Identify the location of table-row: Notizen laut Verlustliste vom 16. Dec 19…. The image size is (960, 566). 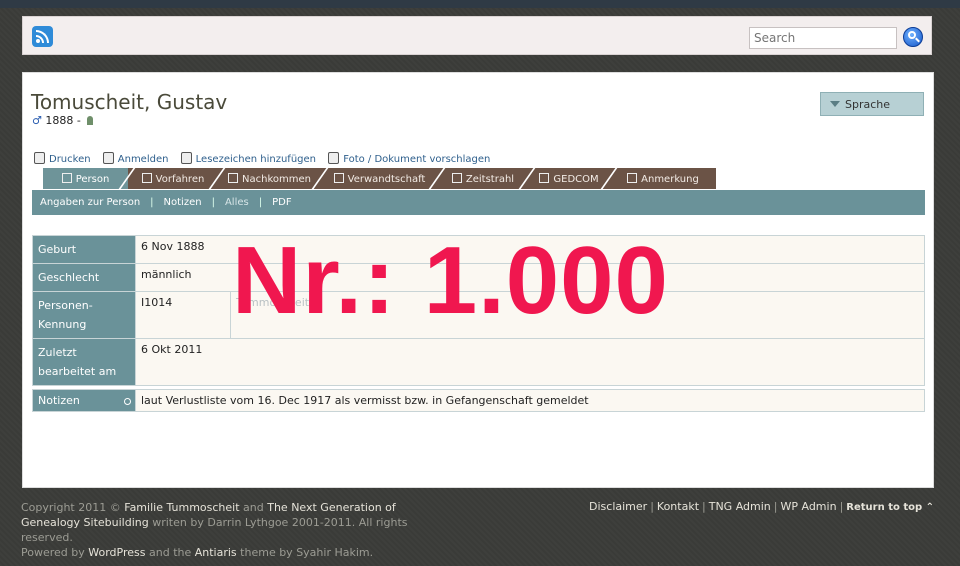
(478, 400).